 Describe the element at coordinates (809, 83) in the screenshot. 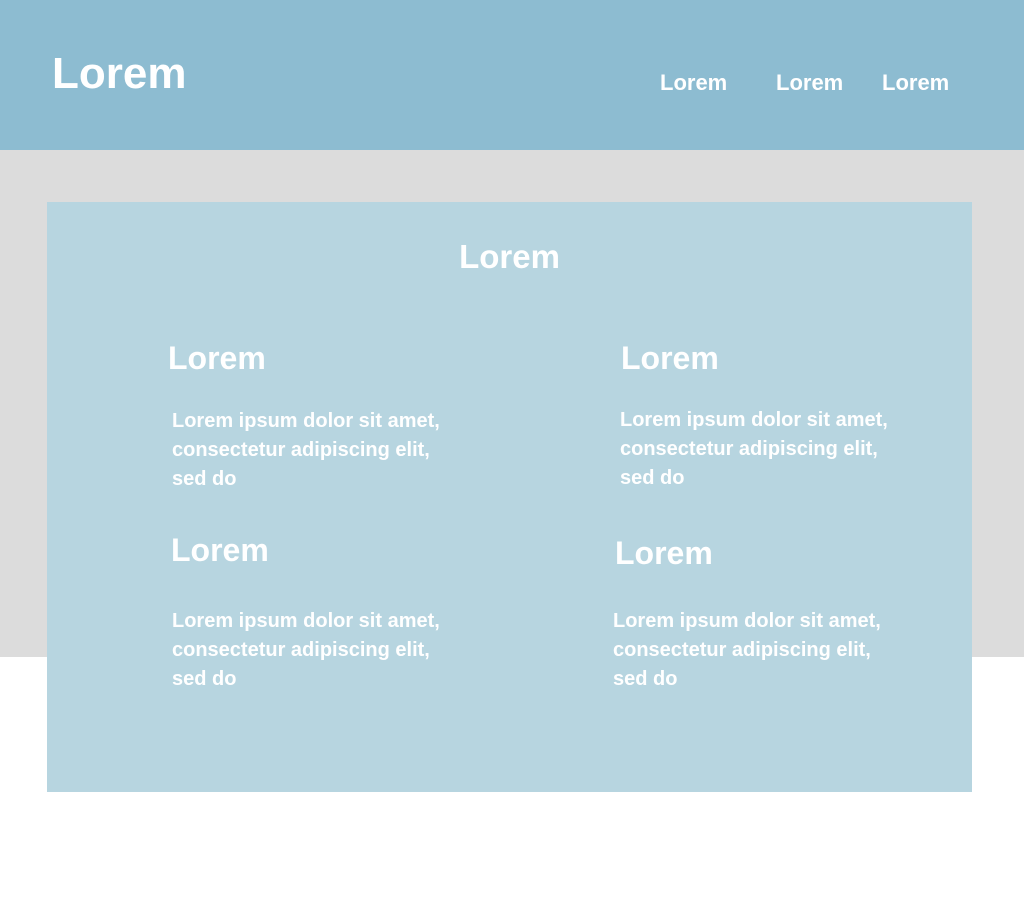

I see `nav-link-2: Lorem` at that location.